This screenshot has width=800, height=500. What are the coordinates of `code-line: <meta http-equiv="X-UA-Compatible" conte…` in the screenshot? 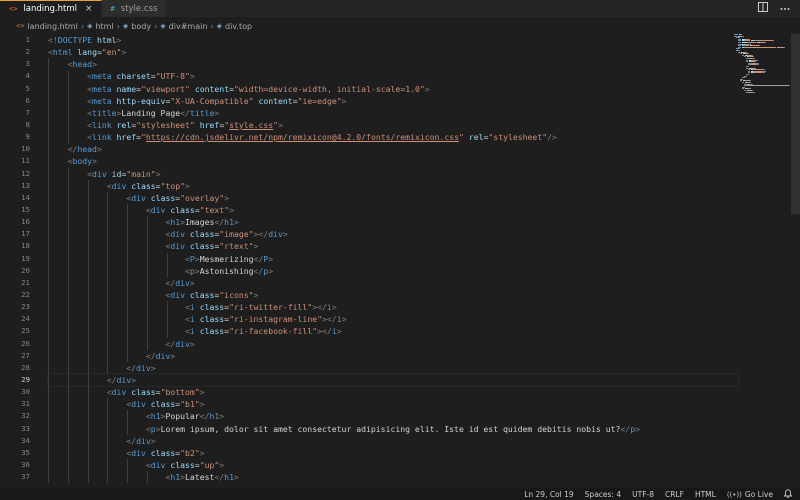 It's located at (393, 100).